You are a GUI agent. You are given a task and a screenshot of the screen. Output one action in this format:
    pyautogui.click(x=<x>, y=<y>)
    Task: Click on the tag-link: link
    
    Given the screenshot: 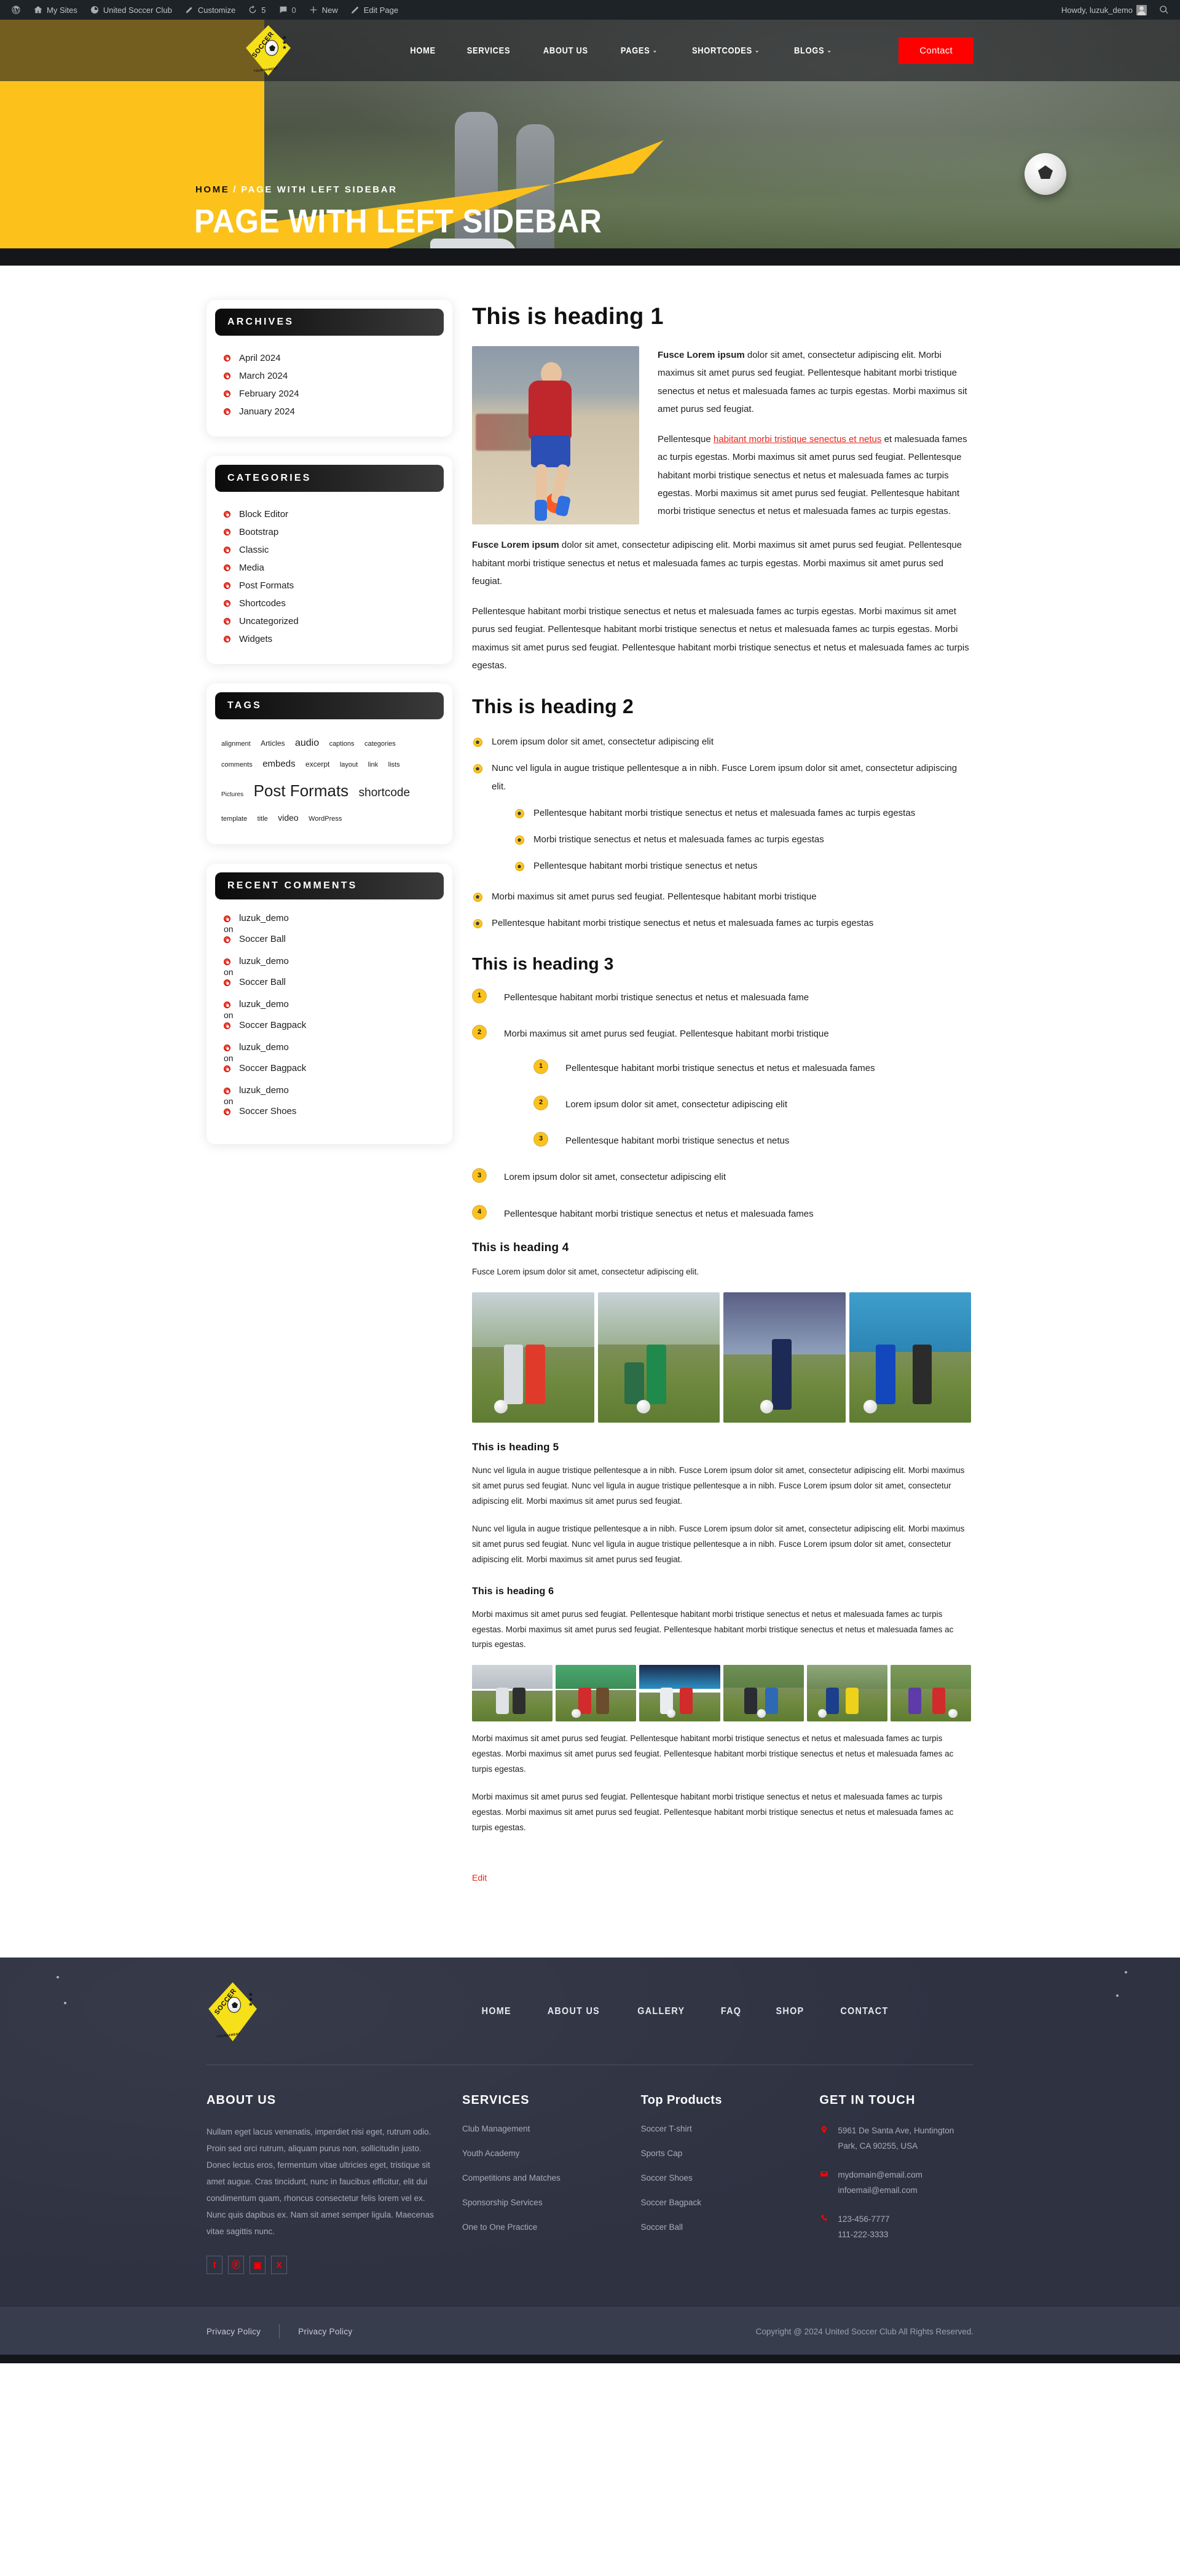 What is the action you would take?
    pyautogui.click(x=373, y=765)
    